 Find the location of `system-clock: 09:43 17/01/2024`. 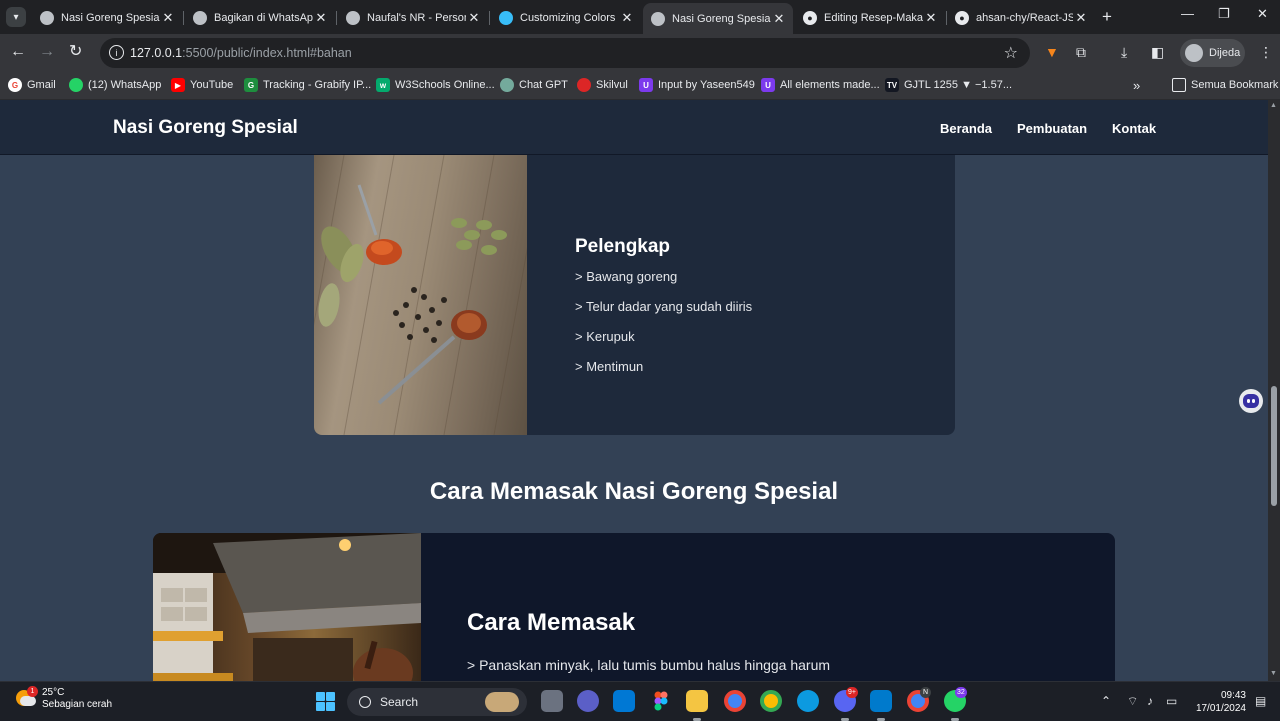

system-clock: 09:43 17/01/2024 is located at coordinates (1219, 702).